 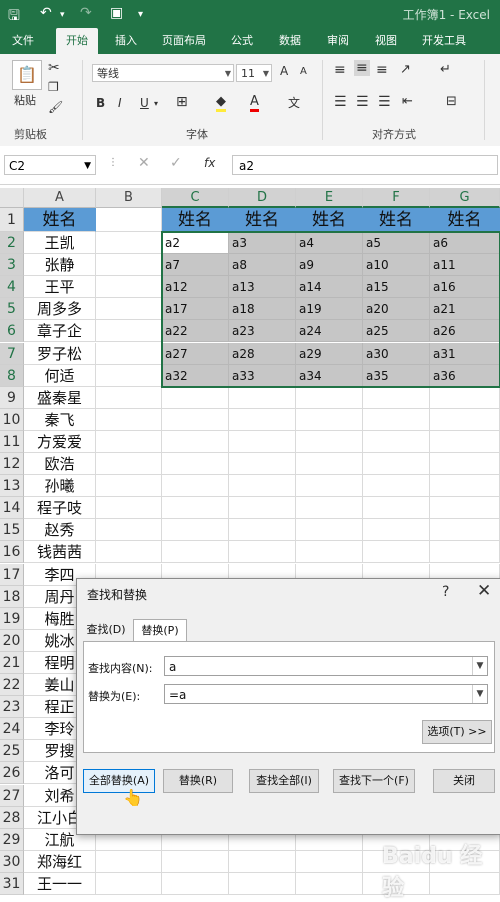 I want to click on camera-icon: ▣, so click(x=116, y=13).